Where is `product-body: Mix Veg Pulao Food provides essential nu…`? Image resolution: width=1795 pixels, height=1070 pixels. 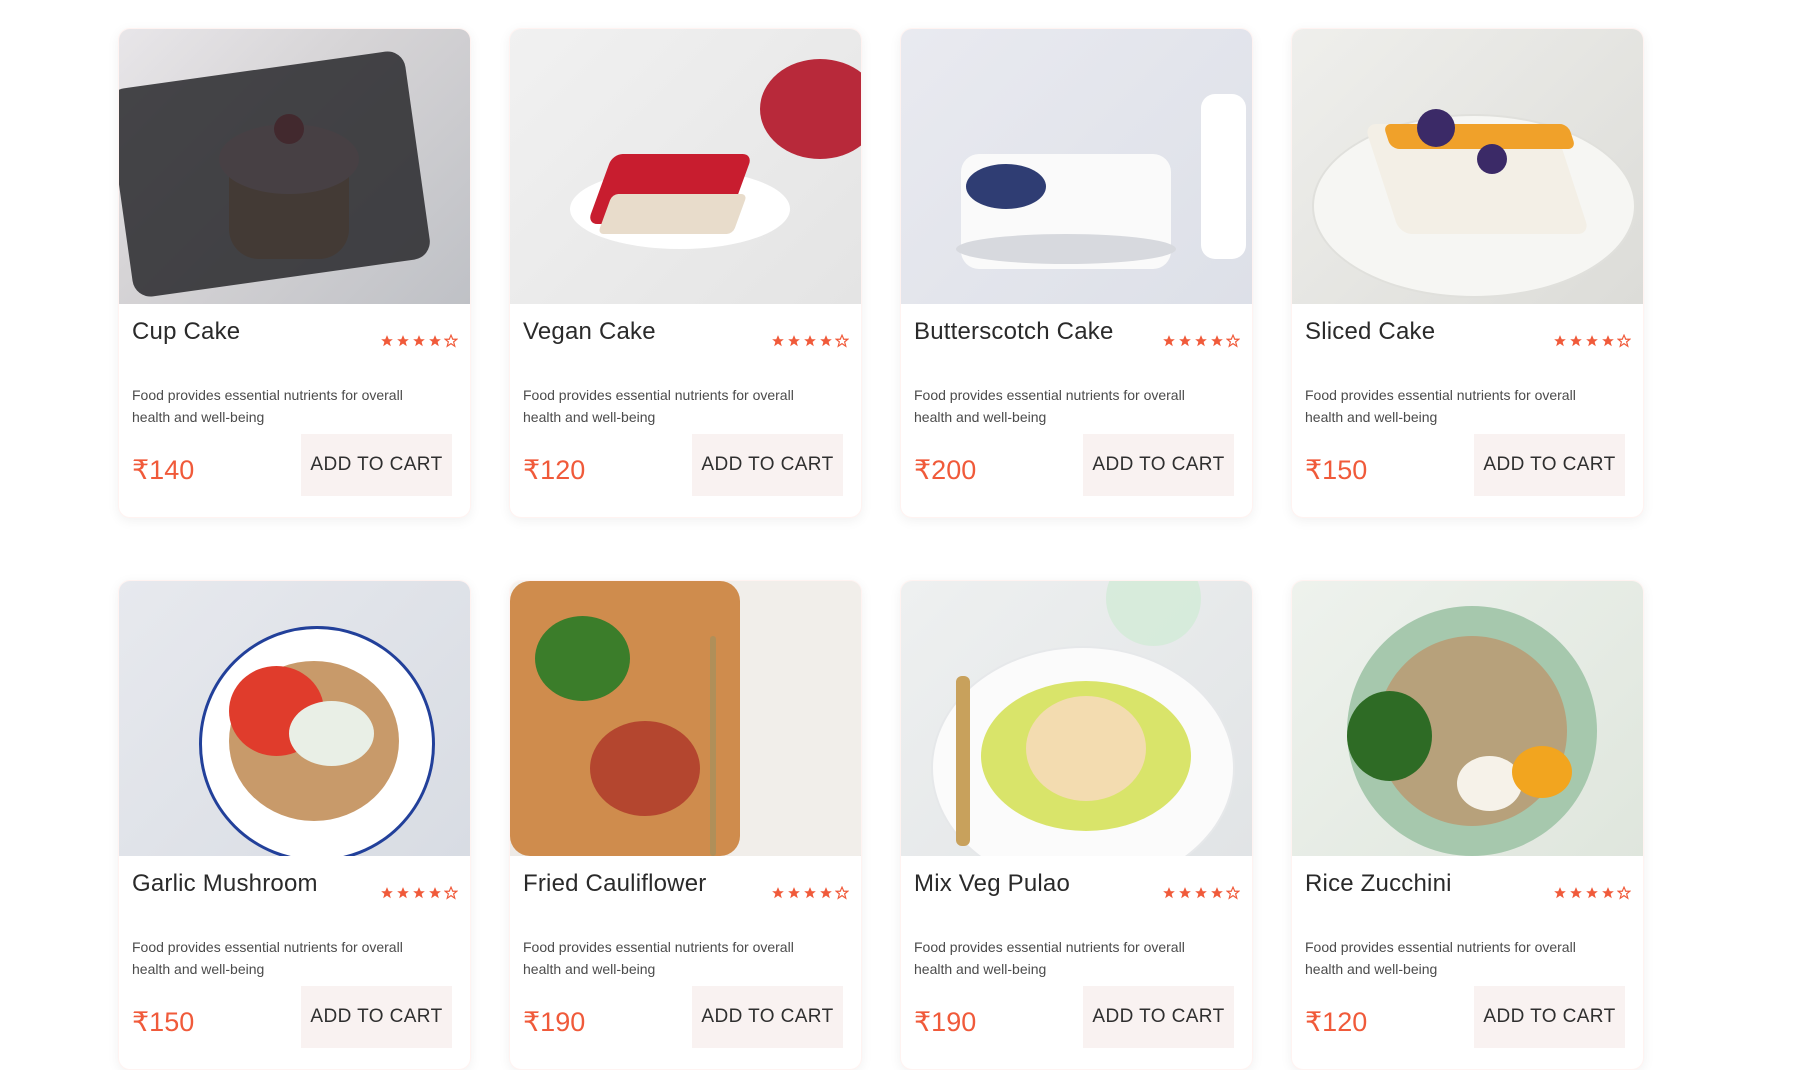
product-body: Mix Veg Pulao Food provides essential nu… is located at coordinates (1076, 962).